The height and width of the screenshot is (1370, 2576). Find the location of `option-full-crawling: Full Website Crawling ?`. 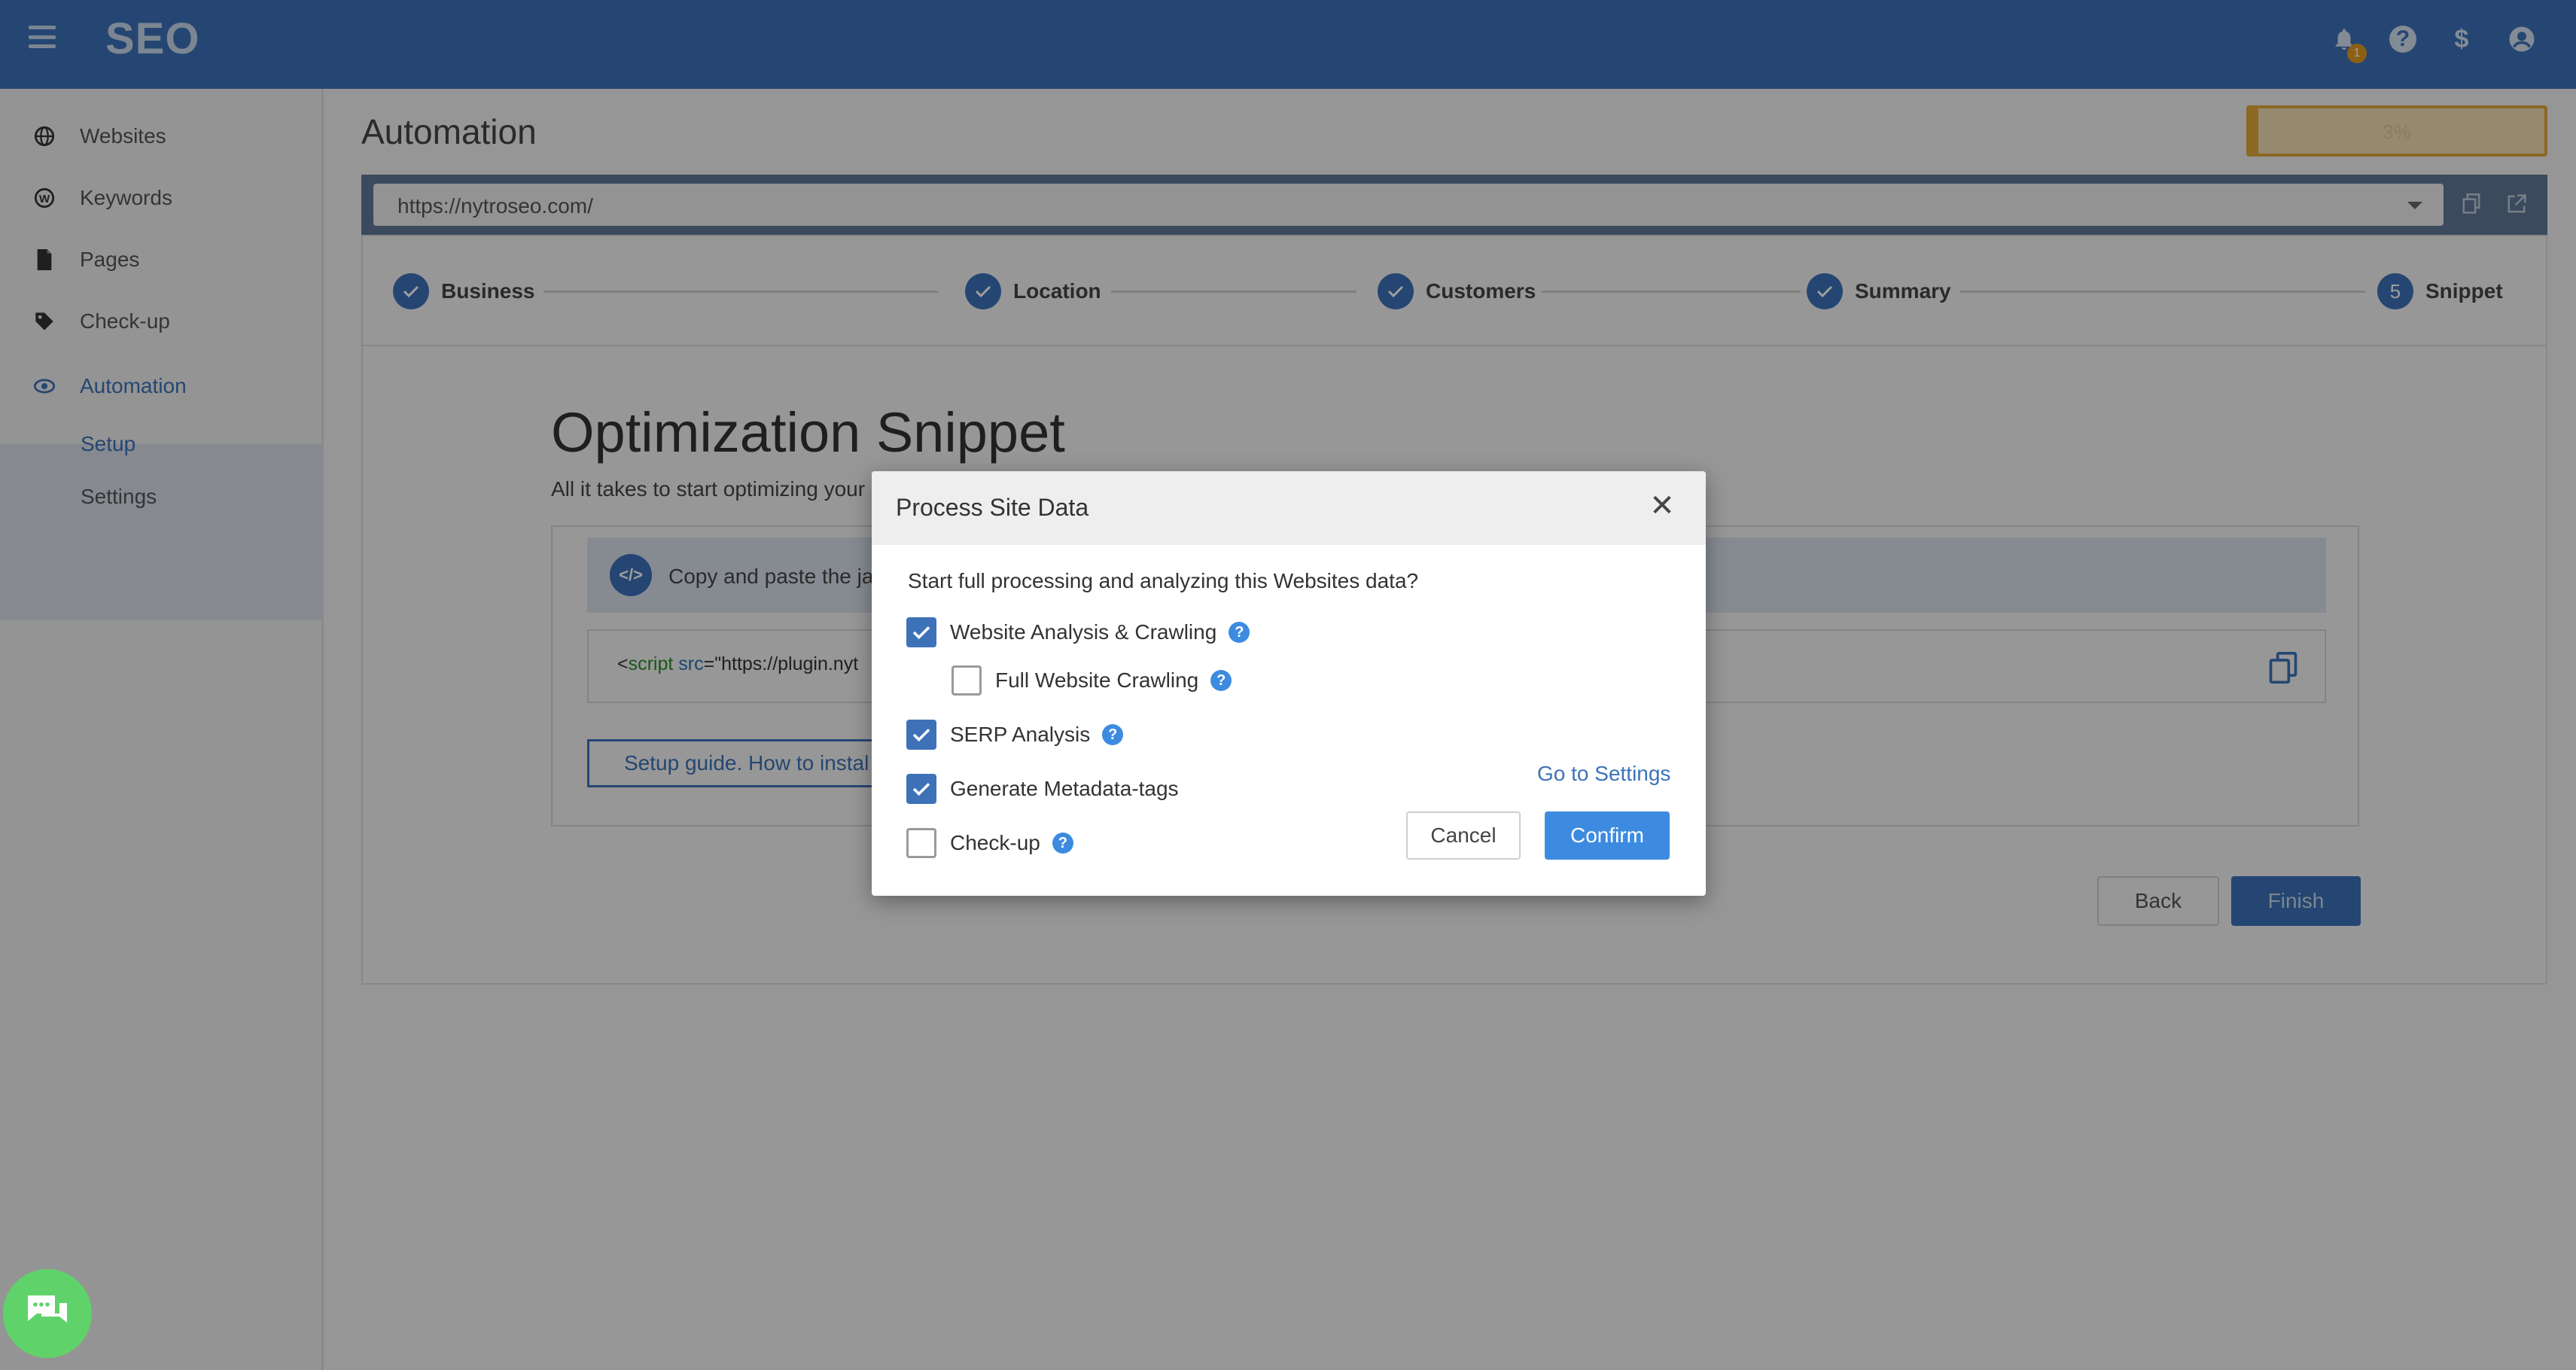

option-full-crawling: Full Website Crawling ? is located at coordinates (1092, 680).